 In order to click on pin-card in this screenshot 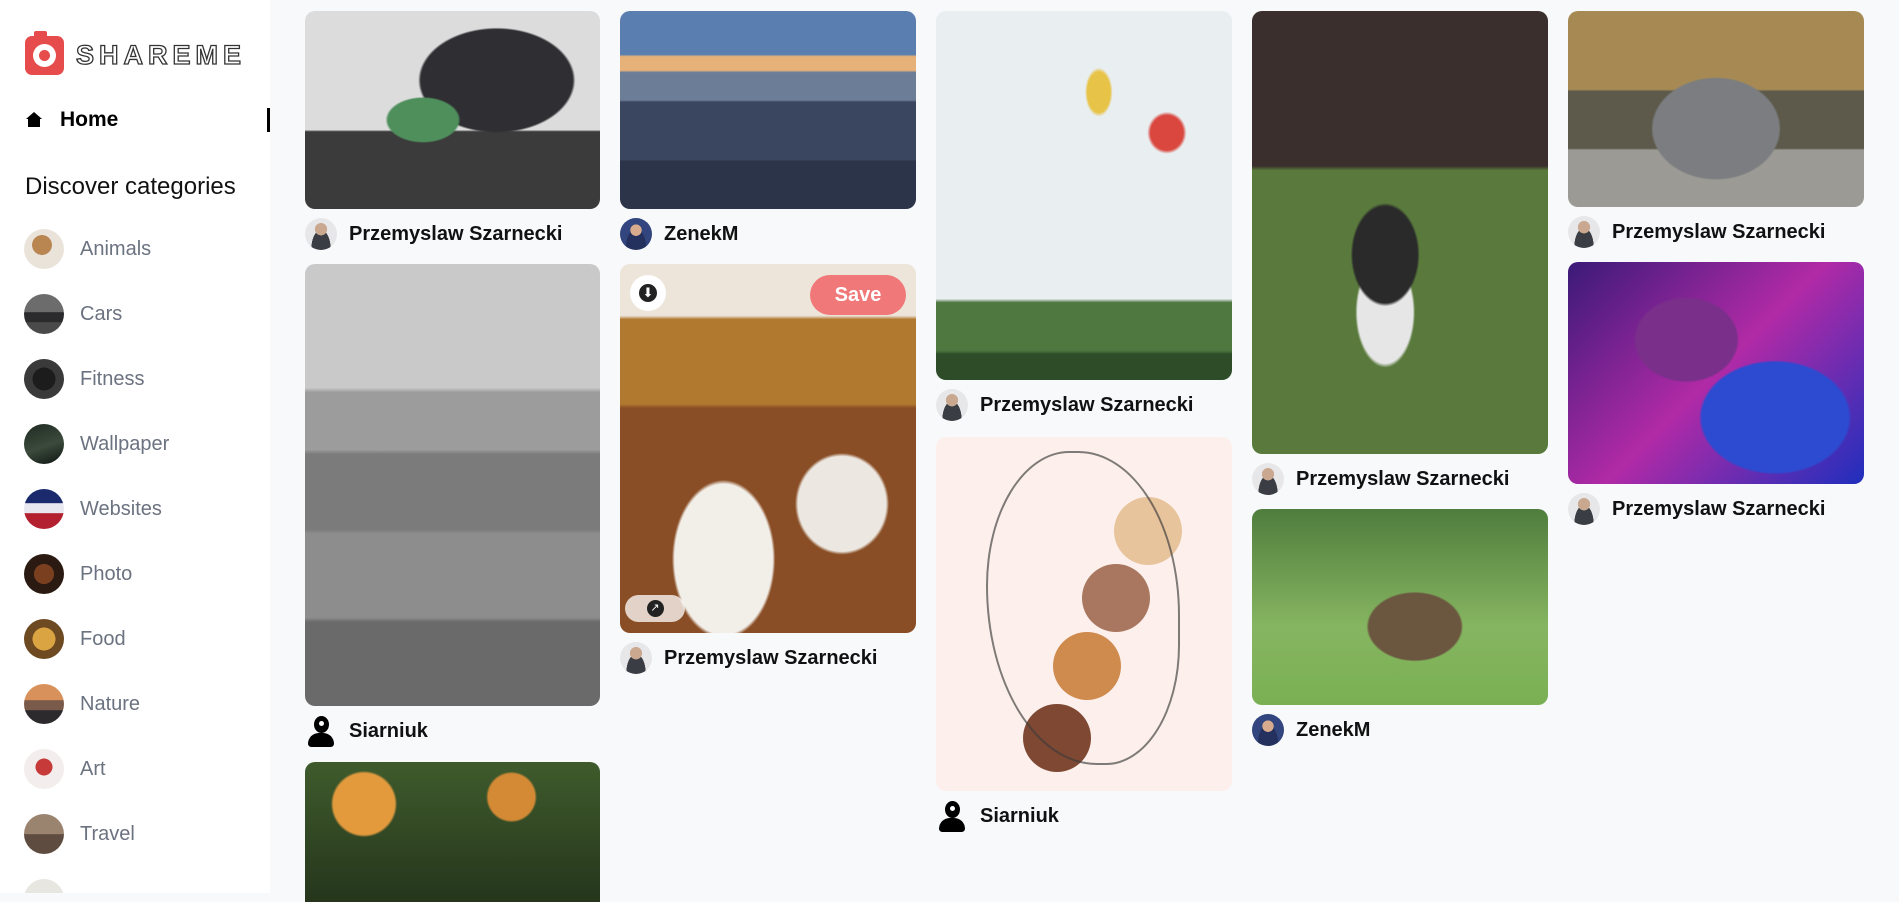, I will do `click(452, 832)`.